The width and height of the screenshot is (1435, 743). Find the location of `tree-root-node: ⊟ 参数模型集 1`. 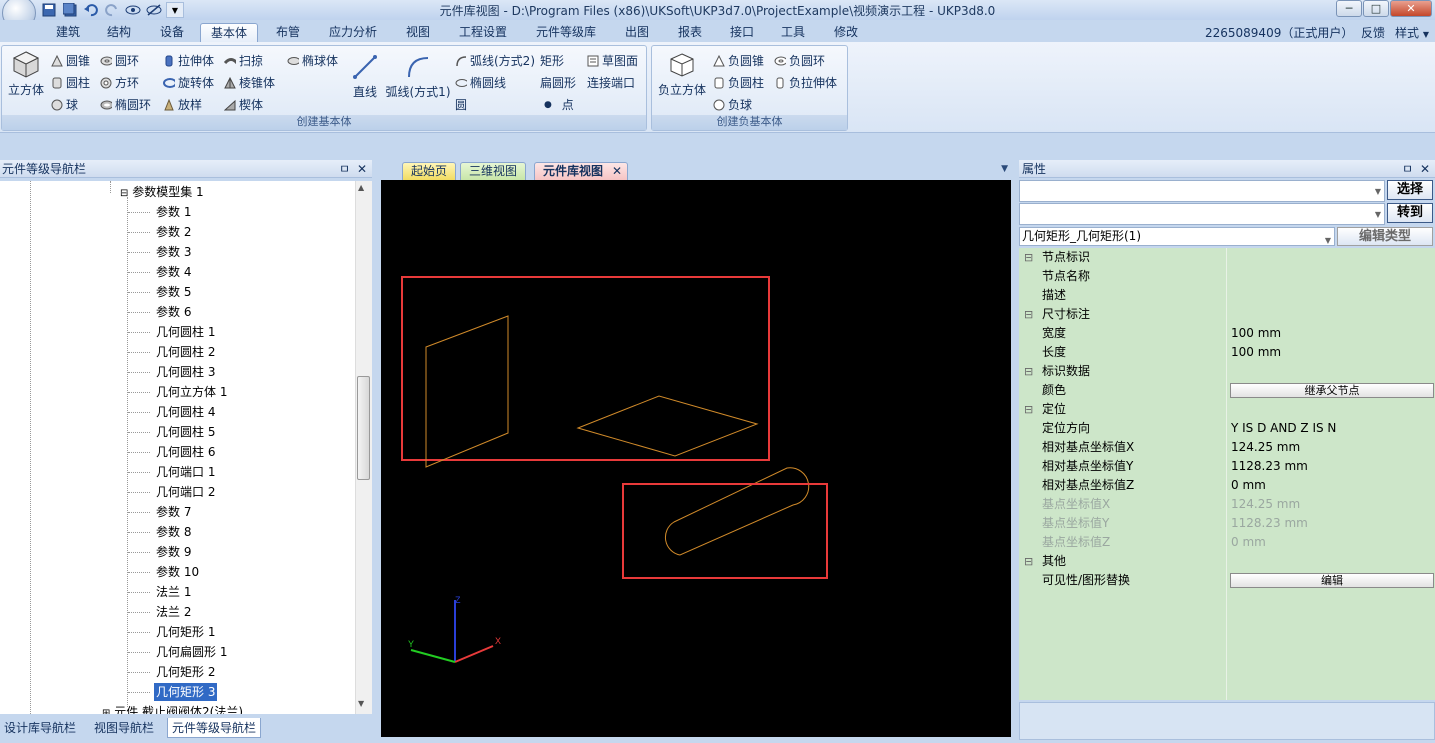

tree-root-node: ⊟ 参数模型集 1 is located at coordinates (162, 192).